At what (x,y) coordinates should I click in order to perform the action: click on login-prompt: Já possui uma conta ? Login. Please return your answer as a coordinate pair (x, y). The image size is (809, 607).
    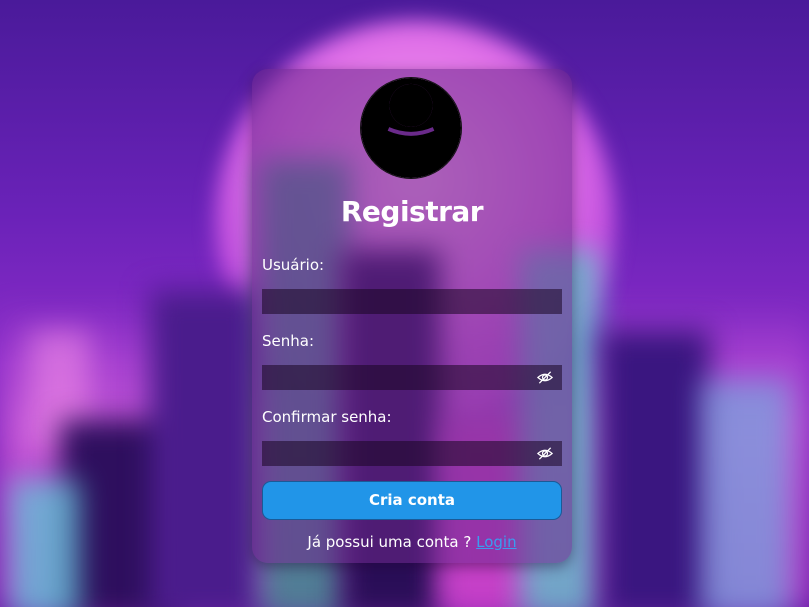
    Looking at the image, I should click on (412, 542).